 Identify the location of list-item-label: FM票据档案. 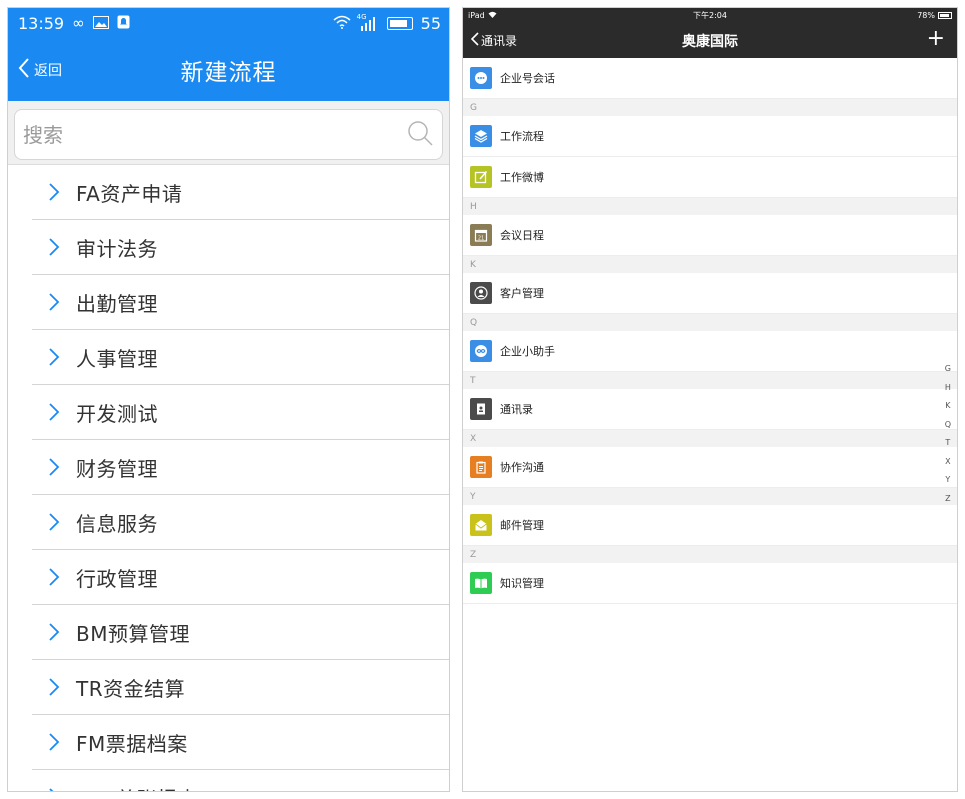
(132, 743).